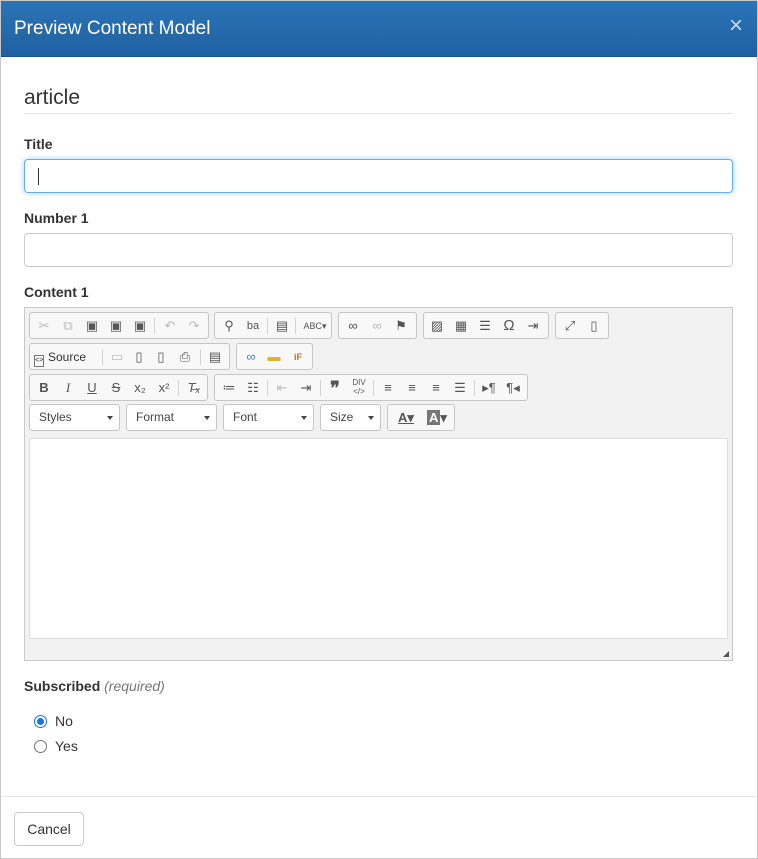  Describe the element at coordinates (55, 417) in the screenshot. I see `styles-label: Styles` at that location.